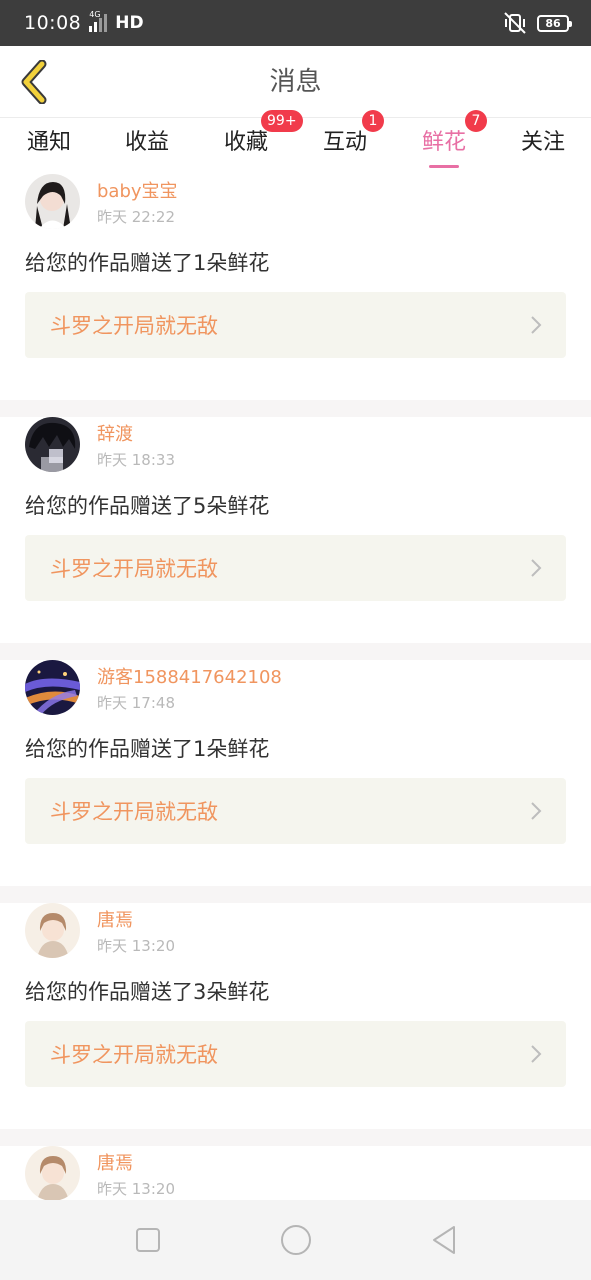 The height and width of the screenshot is (1280, 591). I want to click on circle-icon, so click(295, 1240).